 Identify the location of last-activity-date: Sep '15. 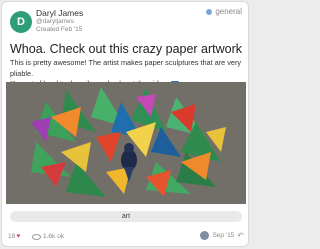
(223, 235).